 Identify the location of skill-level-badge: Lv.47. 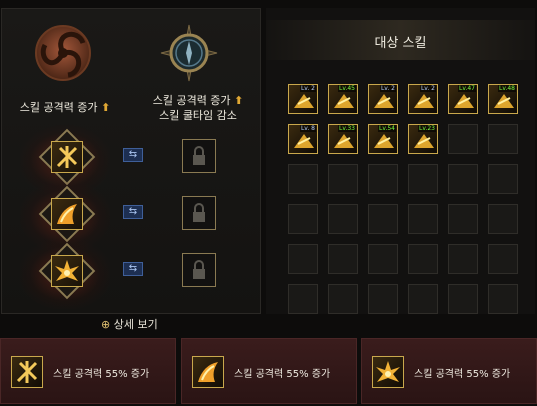
(467, 88).